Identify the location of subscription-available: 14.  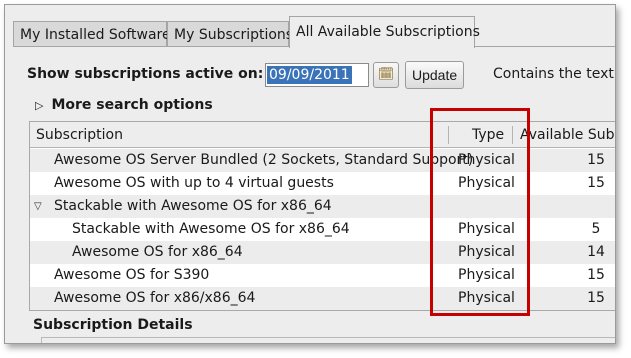
(596, 252).